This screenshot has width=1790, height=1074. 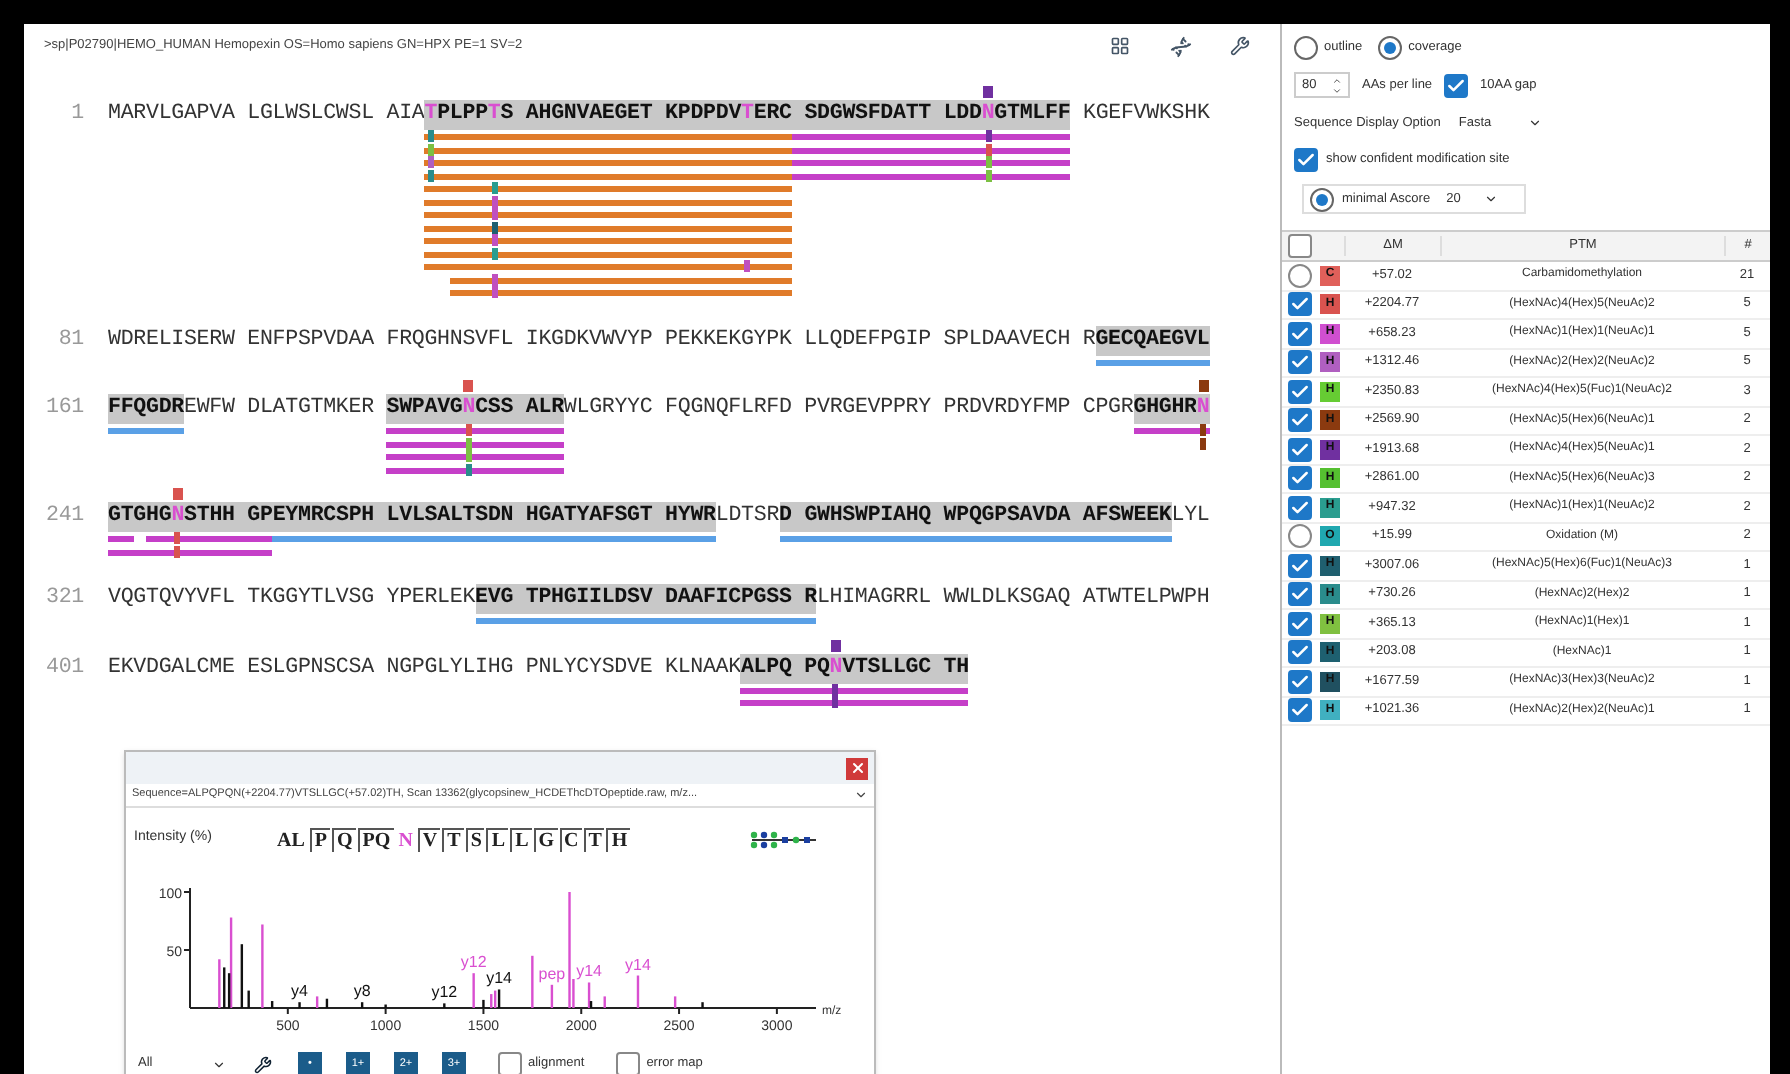 What do you see at coordinates (1190, 517) in the screenshot?
I see `sequence-text: LYL` at bounding box center [1190, 517].